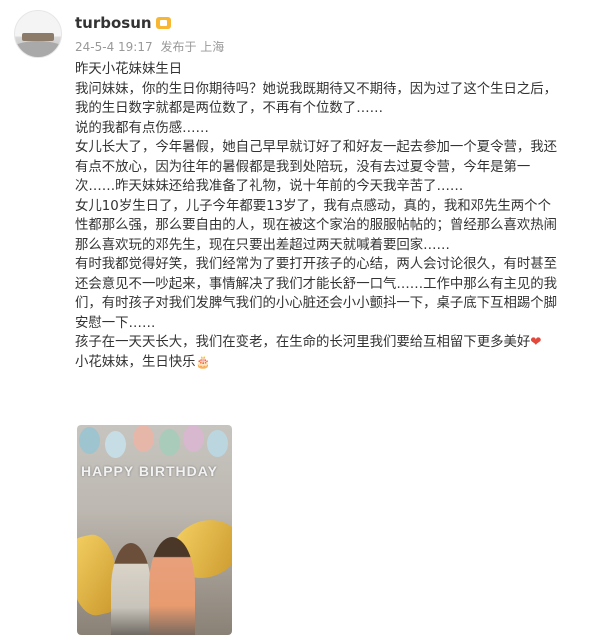 The width and height of the screenshot is (601, 640). Describe the element at coordinates (316, 89) in the screenshot. I see `p1-line-1: 我问妹妹，你的生日你期待吗？她说我既期待又不期待，因为过了这个生日之后，` at that location.